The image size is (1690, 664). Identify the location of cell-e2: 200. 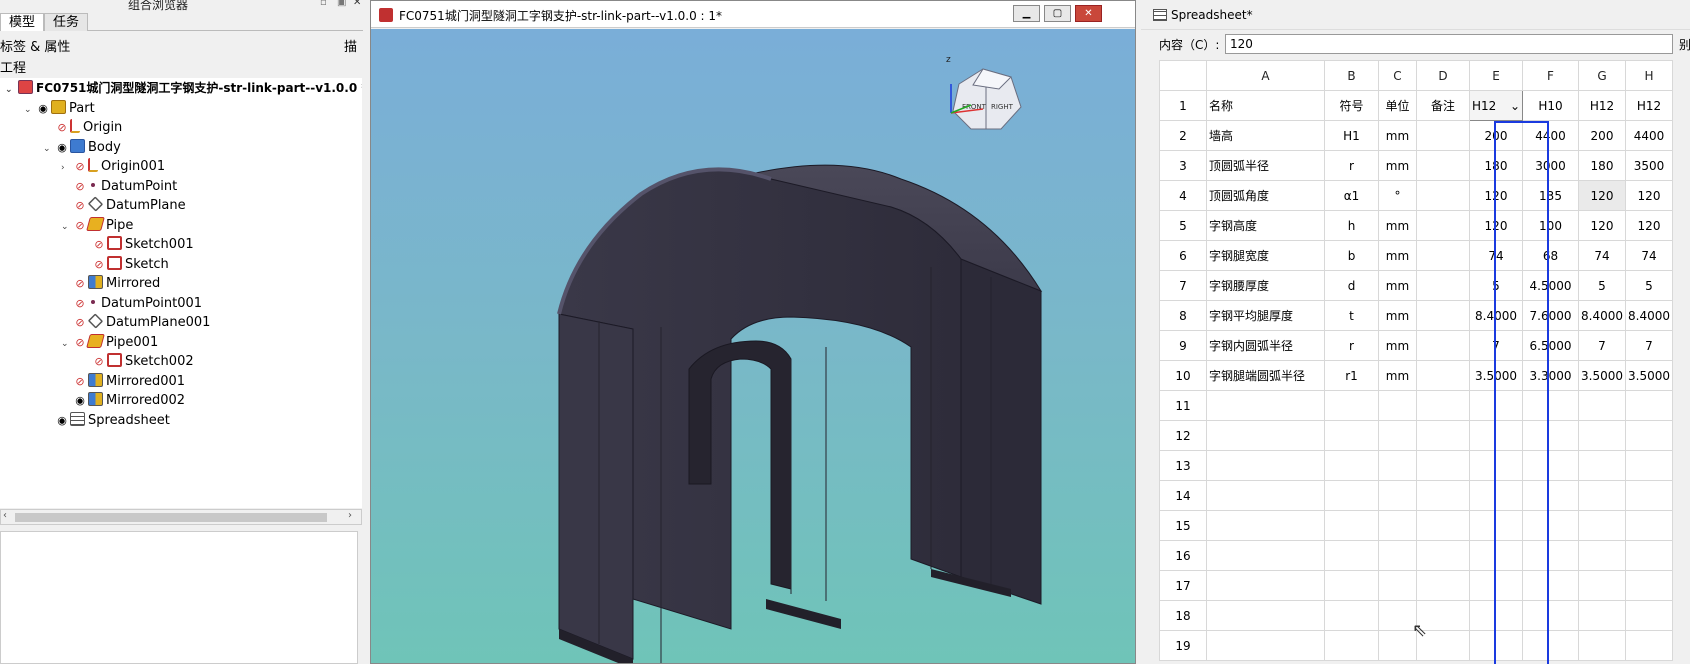
(1496, 135).